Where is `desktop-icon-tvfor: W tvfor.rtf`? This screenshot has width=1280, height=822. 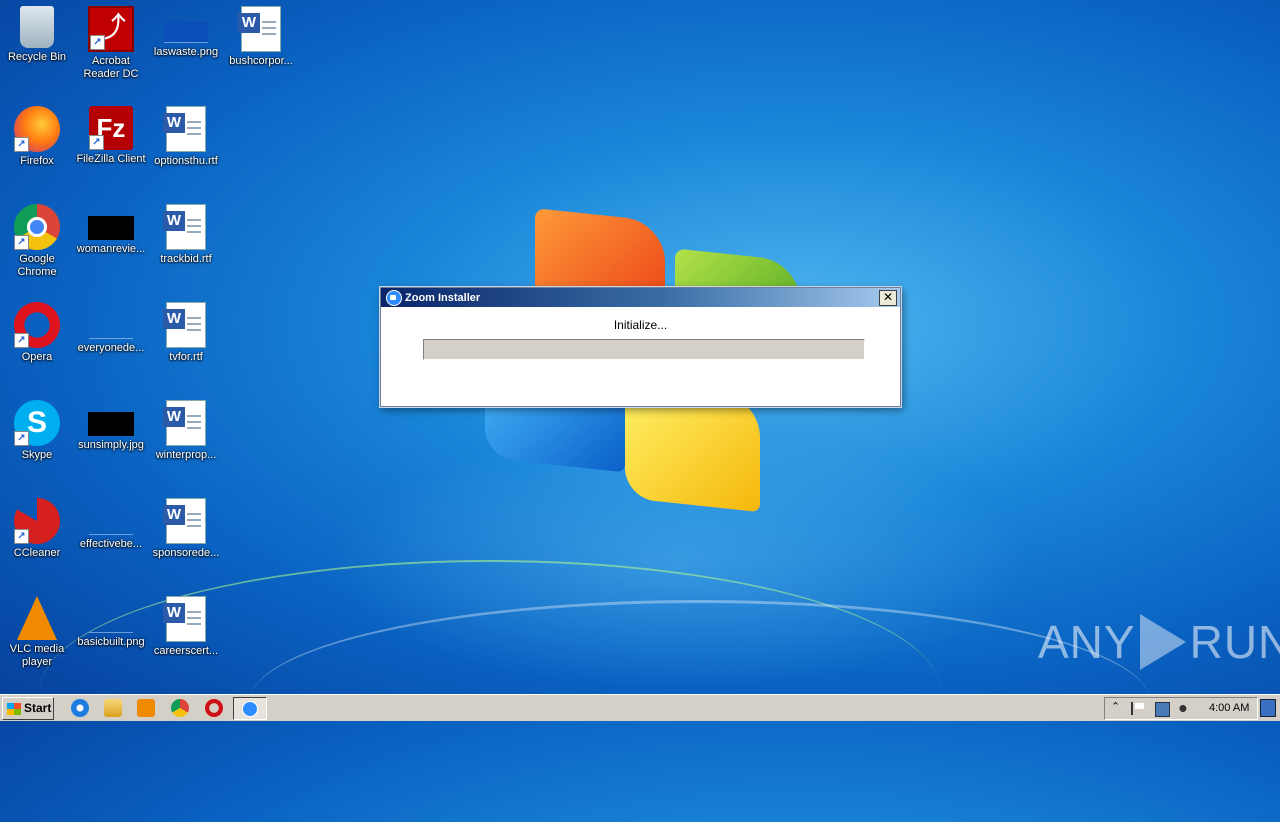 desktop-icon-tvfor: W tvfor.rtf is located at coordinates (186, 330).